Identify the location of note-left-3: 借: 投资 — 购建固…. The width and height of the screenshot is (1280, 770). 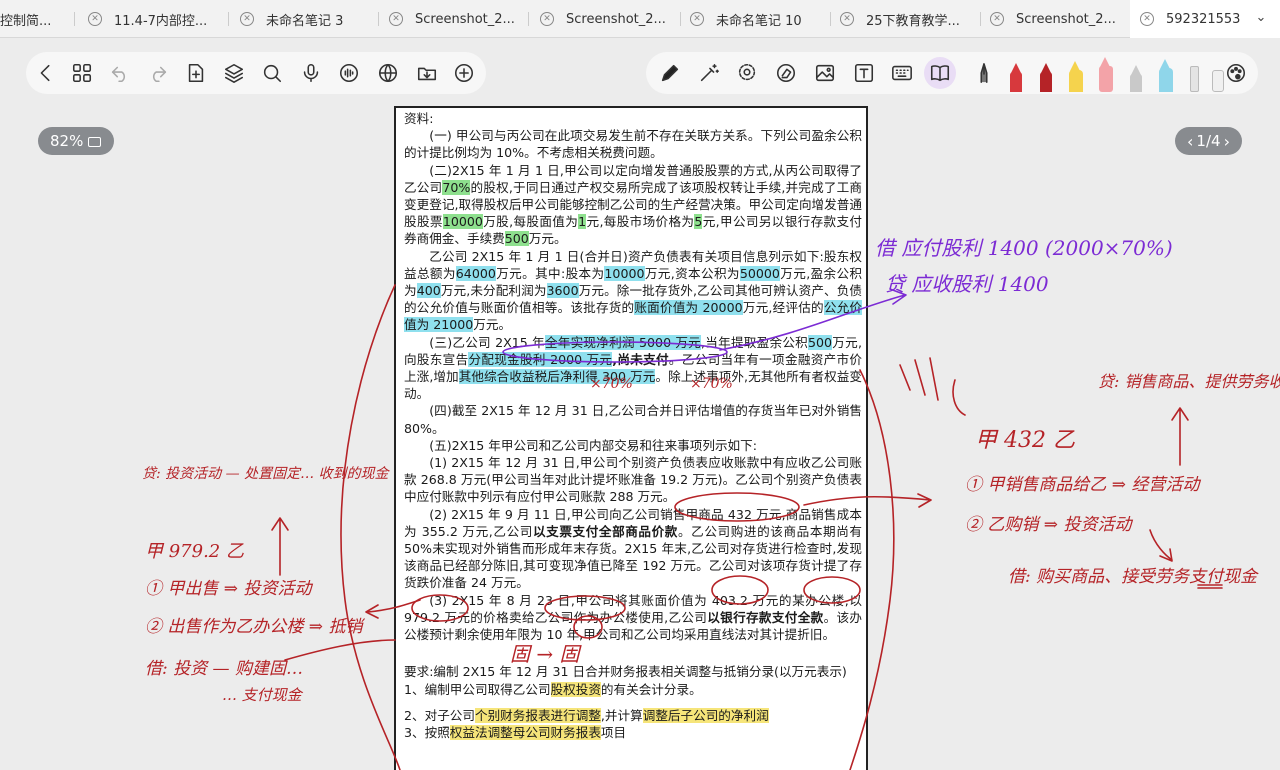
(224, 669).